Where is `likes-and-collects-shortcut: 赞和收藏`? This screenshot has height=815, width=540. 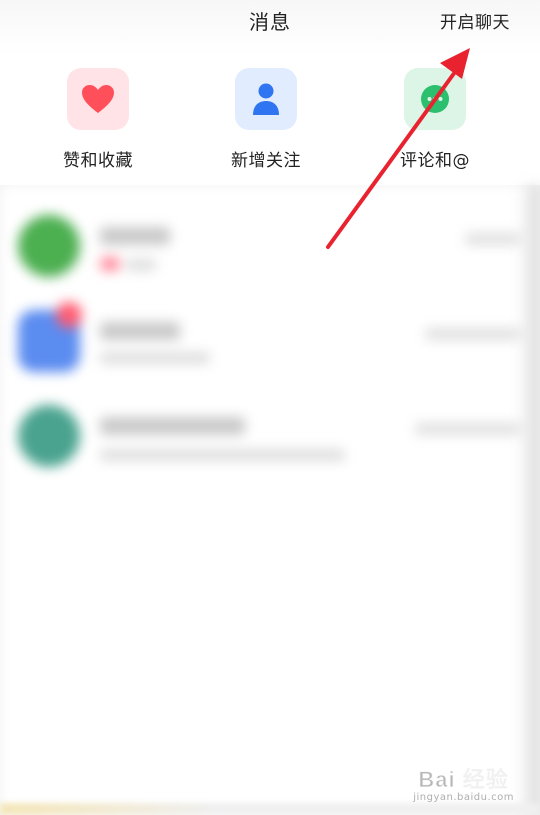 likes-and-collects-shortcut: 赞和收藏 is located at coordinates (98, 123).